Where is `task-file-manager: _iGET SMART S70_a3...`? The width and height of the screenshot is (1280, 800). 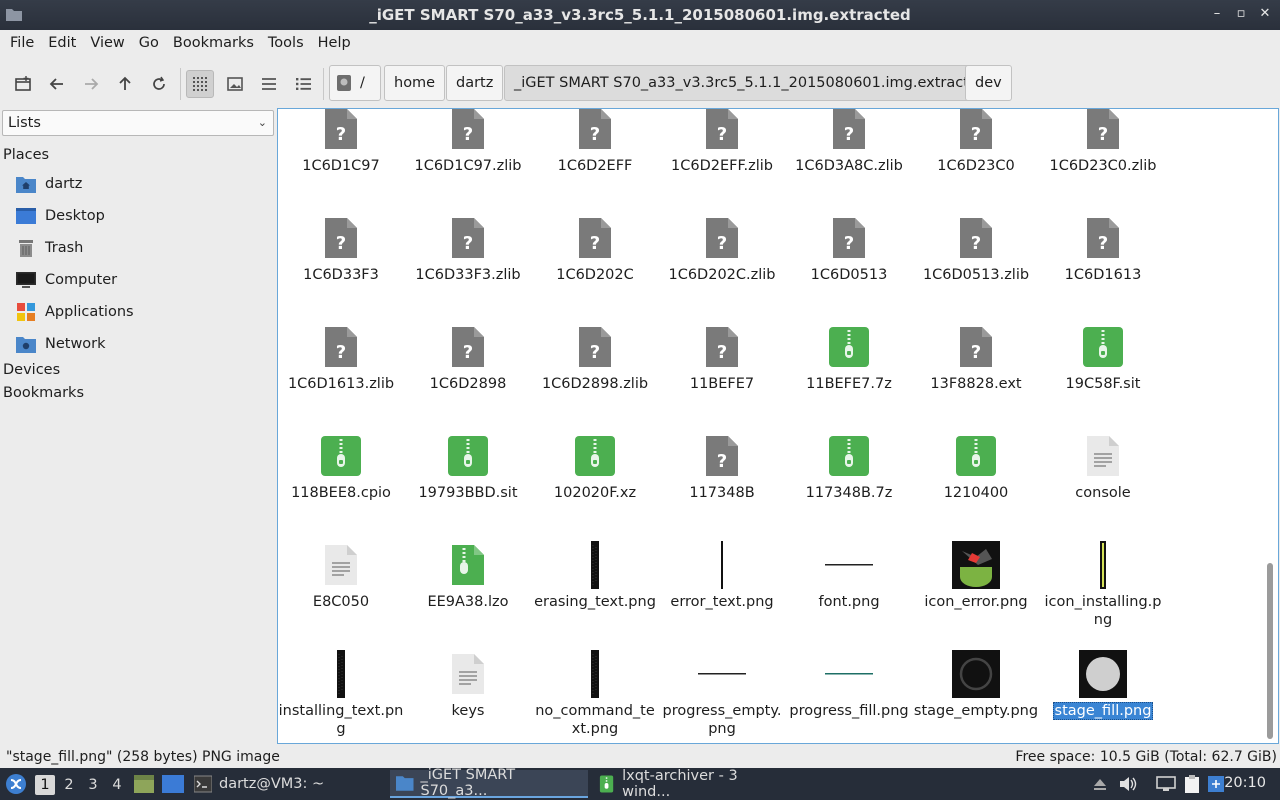 task-file-manager: _iGET SMART S70_a3... is located at coordinates (489, 783).